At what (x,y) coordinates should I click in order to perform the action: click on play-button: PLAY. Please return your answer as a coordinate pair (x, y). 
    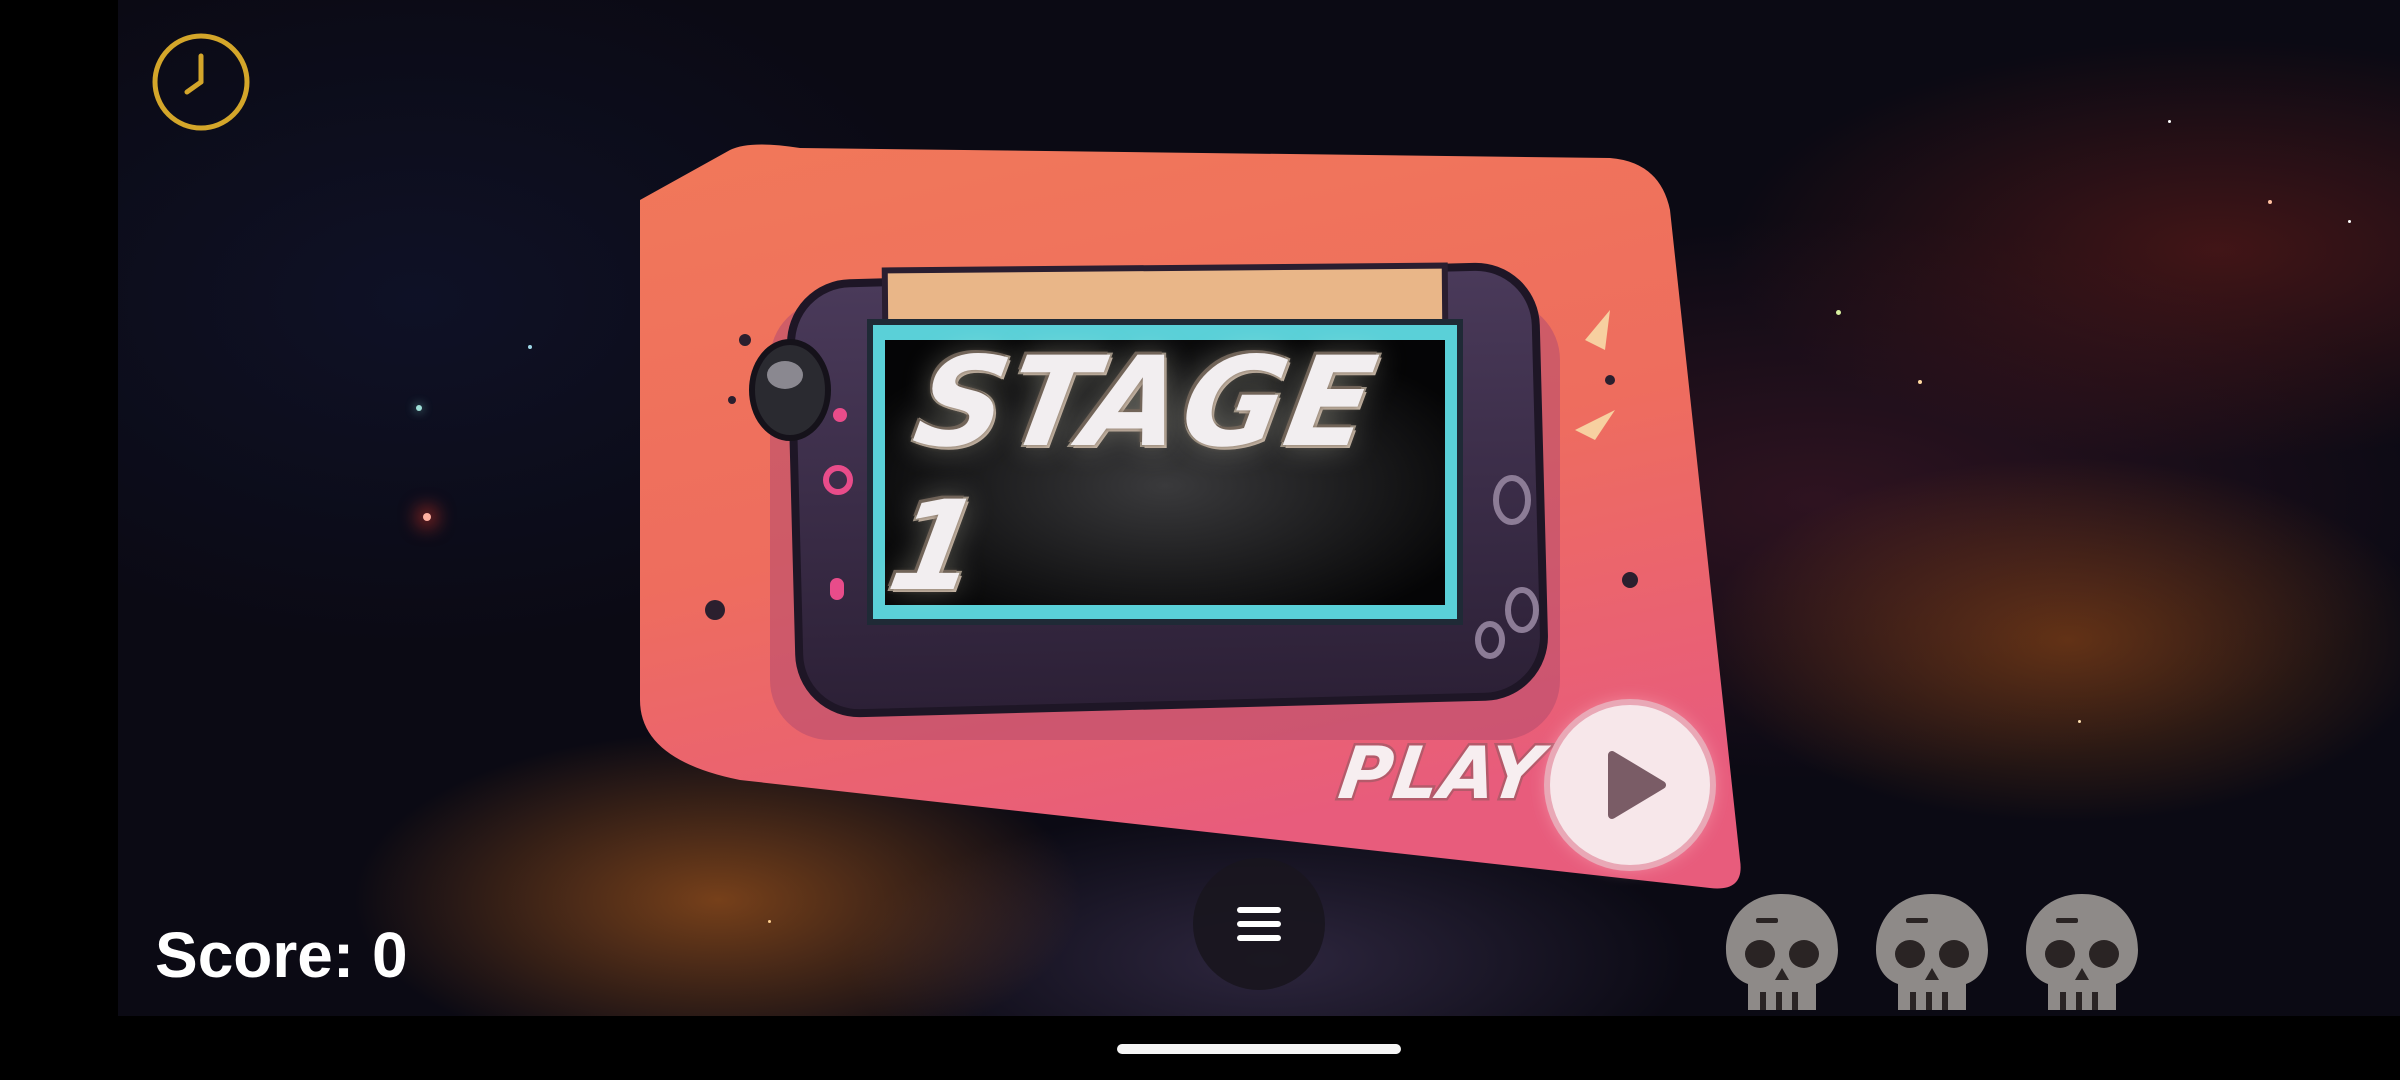
    Looking at the image, I should click on (1531, 785).